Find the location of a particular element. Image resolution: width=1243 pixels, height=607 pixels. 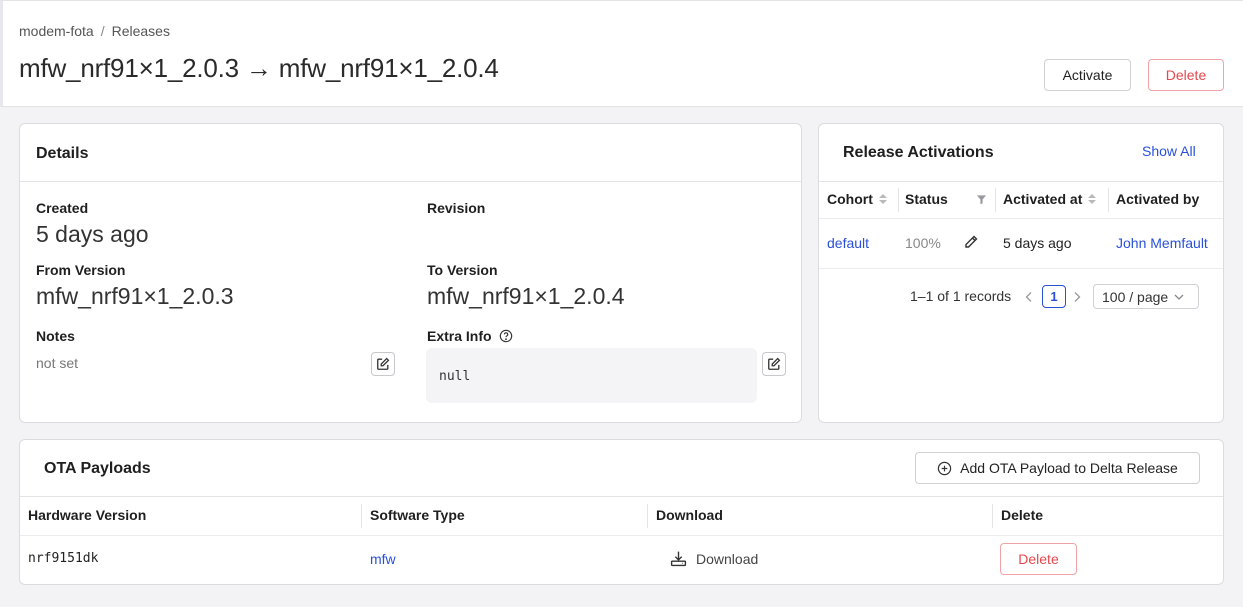

filter-icon is located at coordinates (981, 199).